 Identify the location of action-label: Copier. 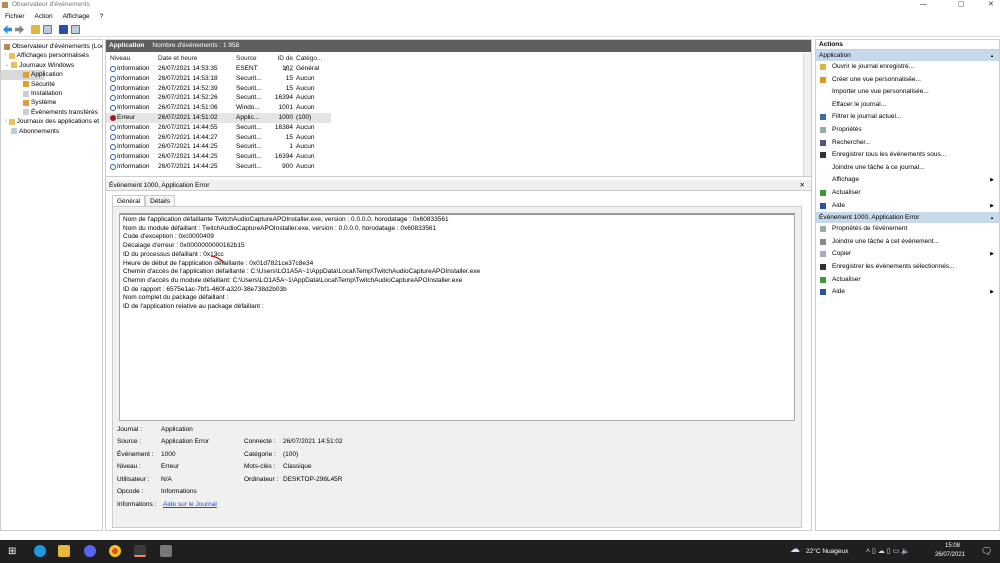
(842, 254).